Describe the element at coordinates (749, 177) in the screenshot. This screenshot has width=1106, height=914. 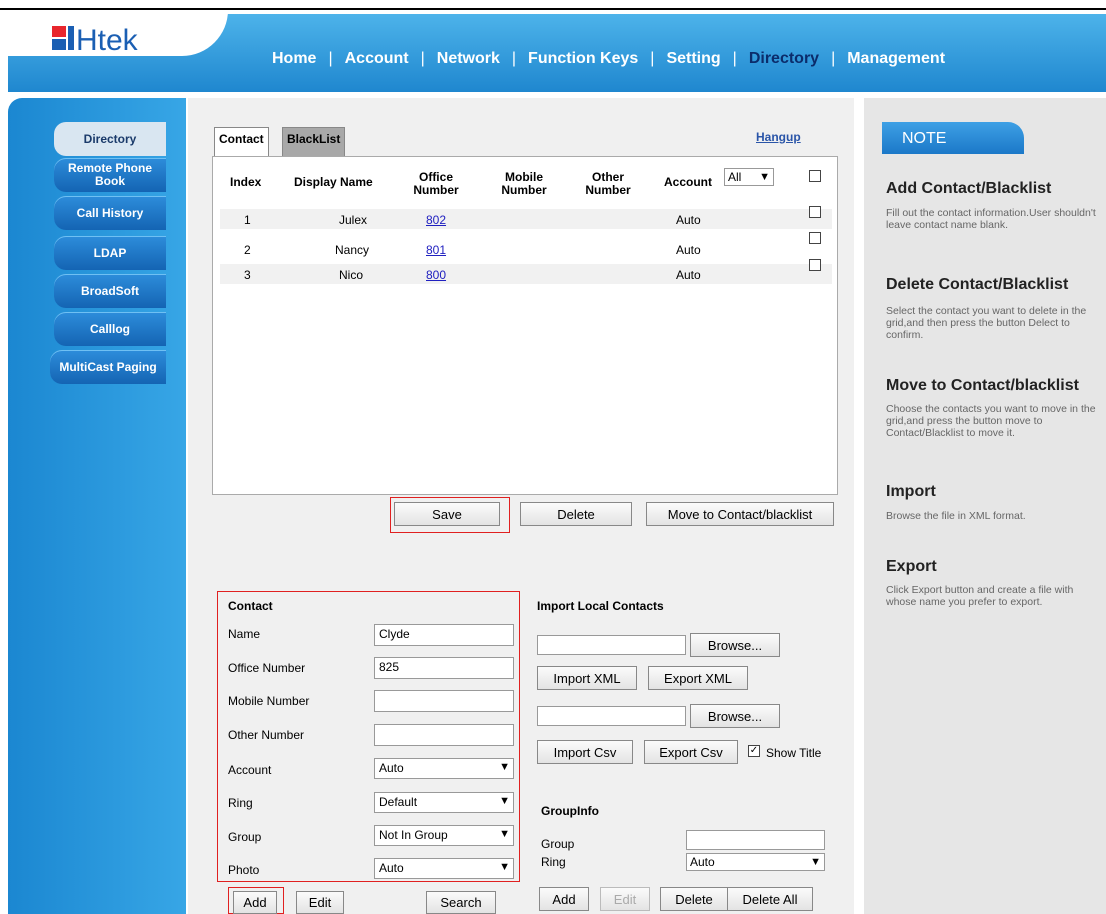
I see `account-filter-select: All ▼` at that location.